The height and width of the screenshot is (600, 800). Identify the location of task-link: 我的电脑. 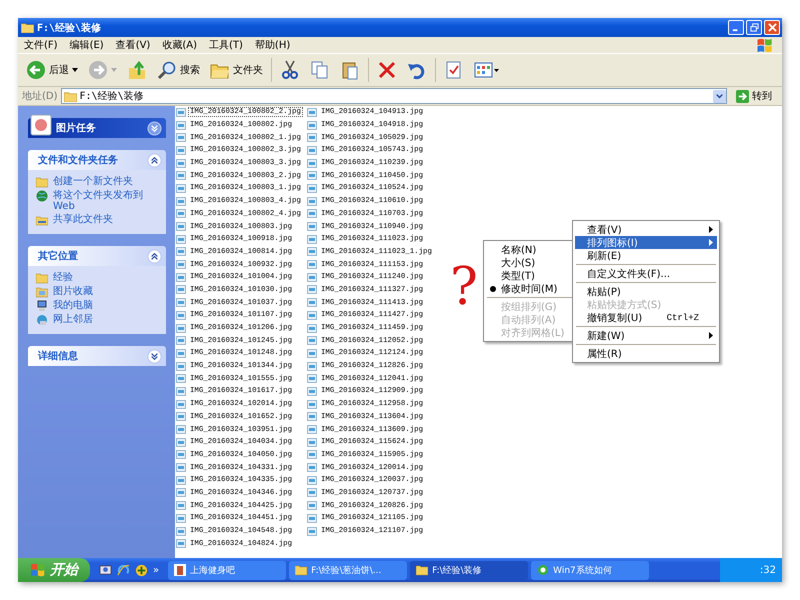
(97, 306).